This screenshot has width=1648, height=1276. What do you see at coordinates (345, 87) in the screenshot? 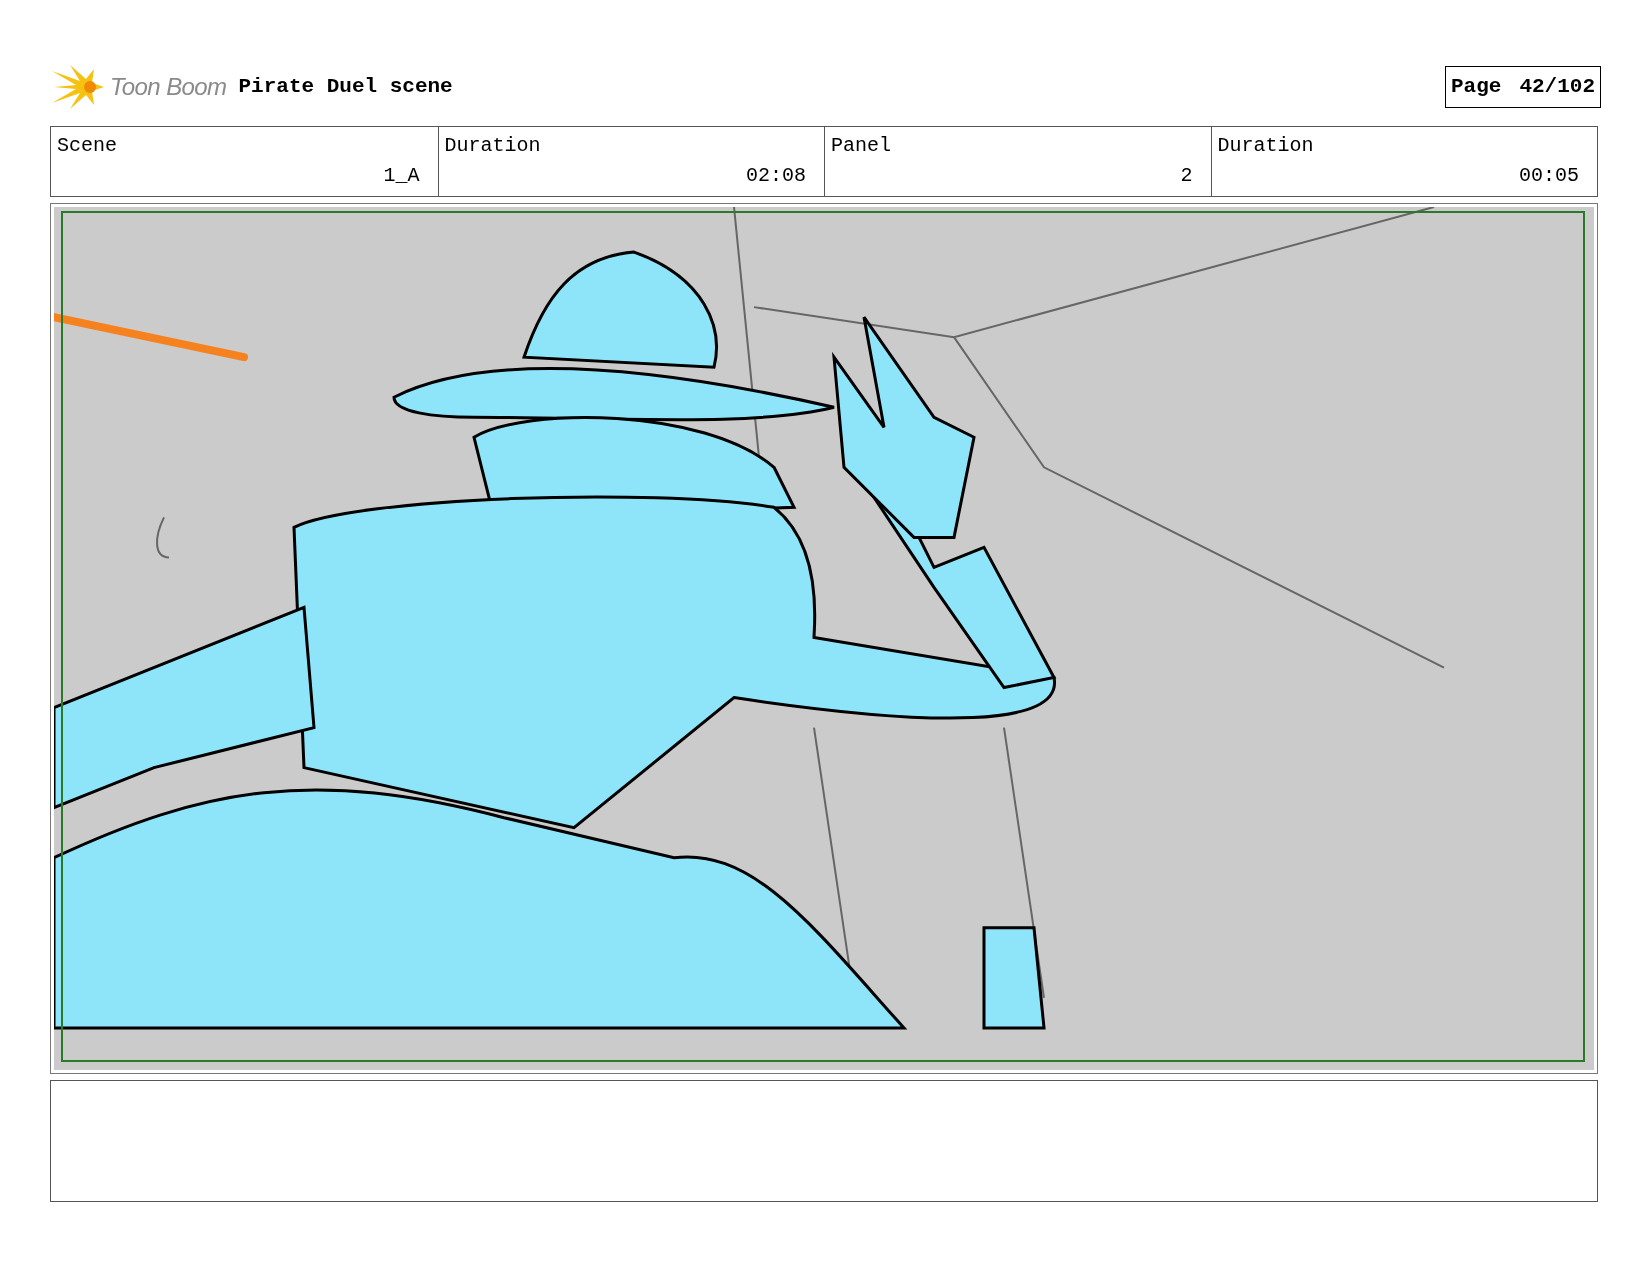
I see `storyboard-title: Pirate Duel scene` at bounding box center [345, 87].